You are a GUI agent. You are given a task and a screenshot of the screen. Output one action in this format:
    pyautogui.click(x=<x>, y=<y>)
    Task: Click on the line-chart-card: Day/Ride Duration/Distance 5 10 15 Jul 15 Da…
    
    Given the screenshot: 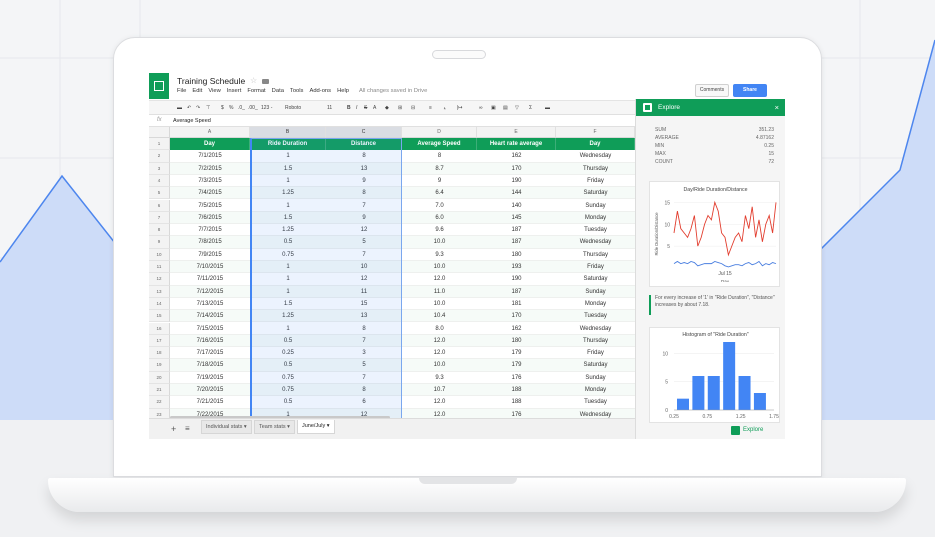 What is the action you would take?
    pyautogui.click(x=714, y=234)
    